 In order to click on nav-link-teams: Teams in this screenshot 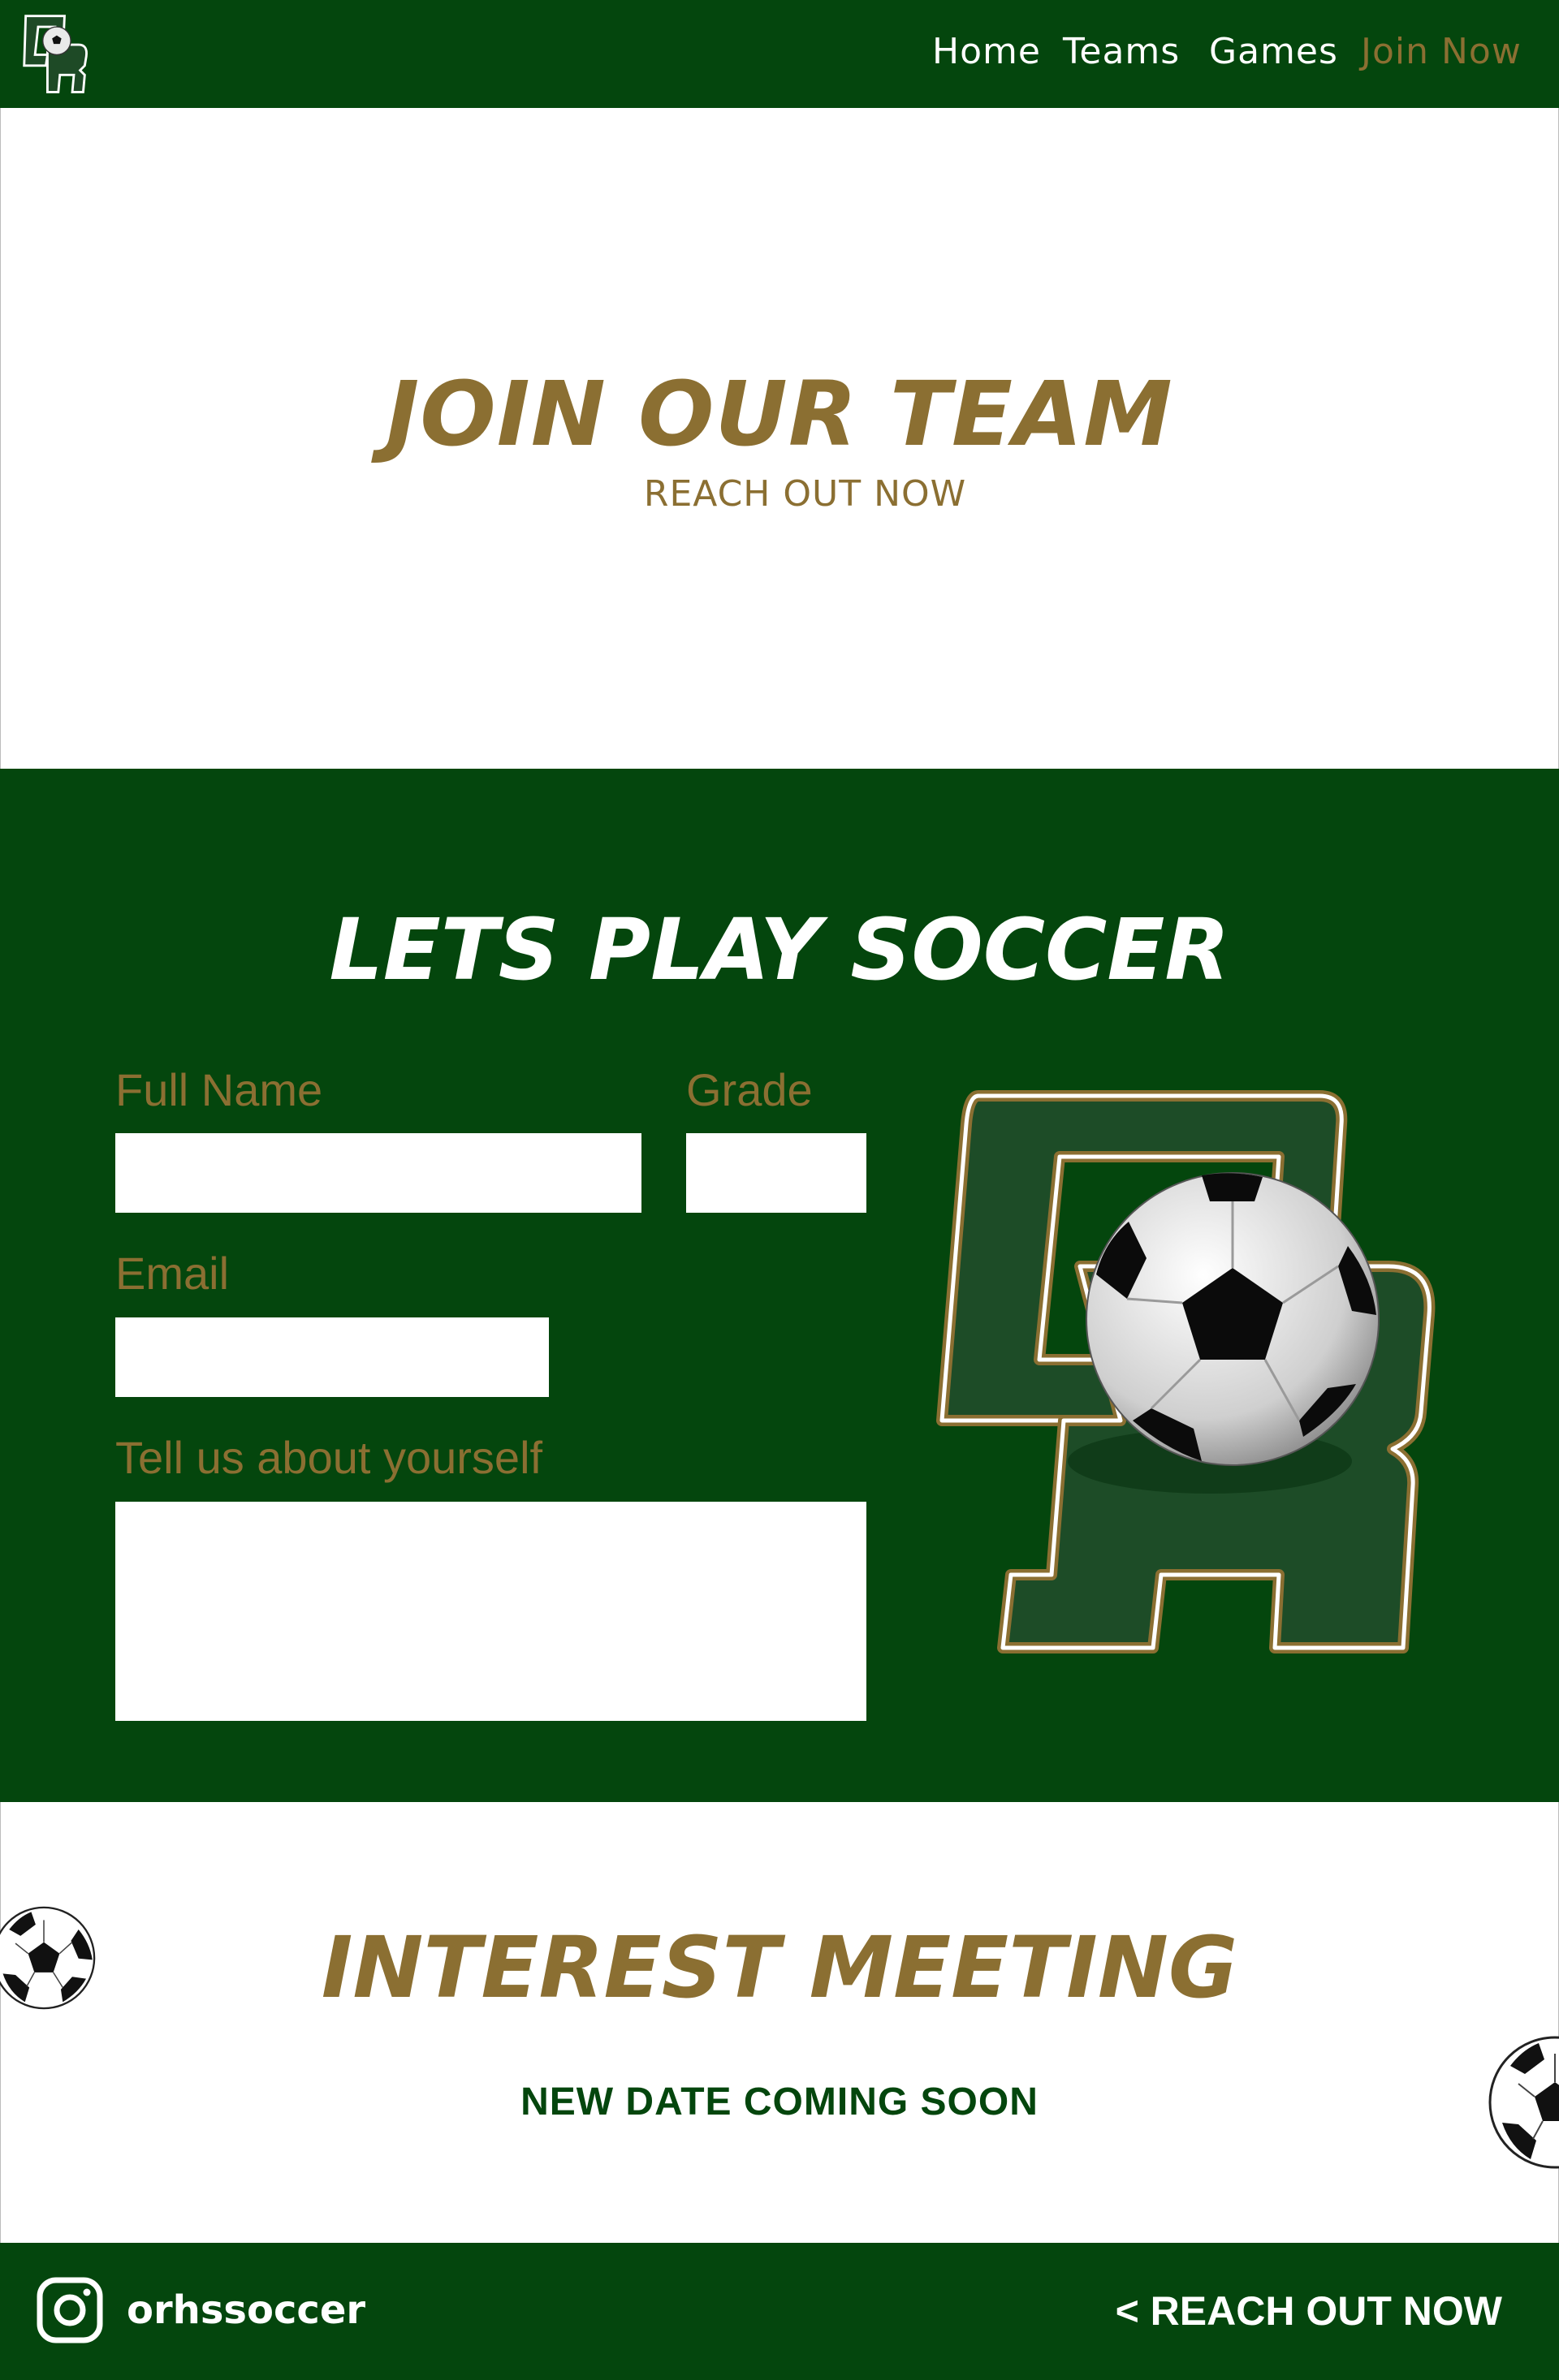, I will do `click(1121, 52)`.